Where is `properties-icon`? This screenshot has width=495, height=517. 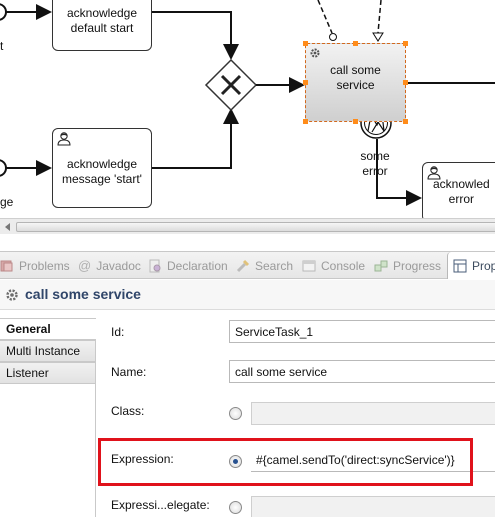
properties-icon is located at coordinates (460, 265).